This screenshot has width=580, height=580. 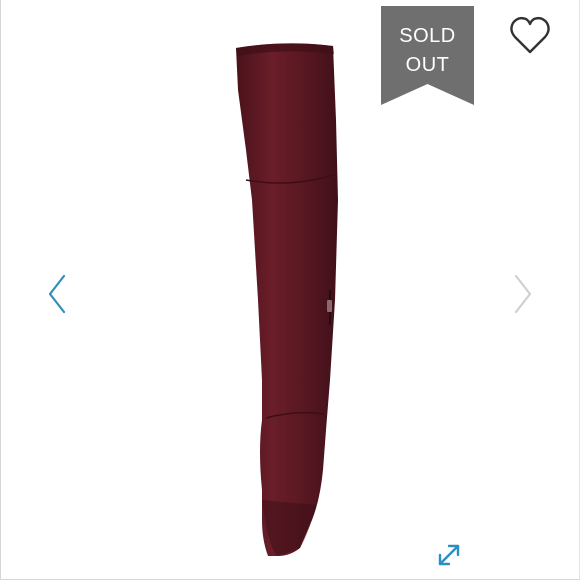 I want to click on expand-image-button, so click(x=449, y=555).